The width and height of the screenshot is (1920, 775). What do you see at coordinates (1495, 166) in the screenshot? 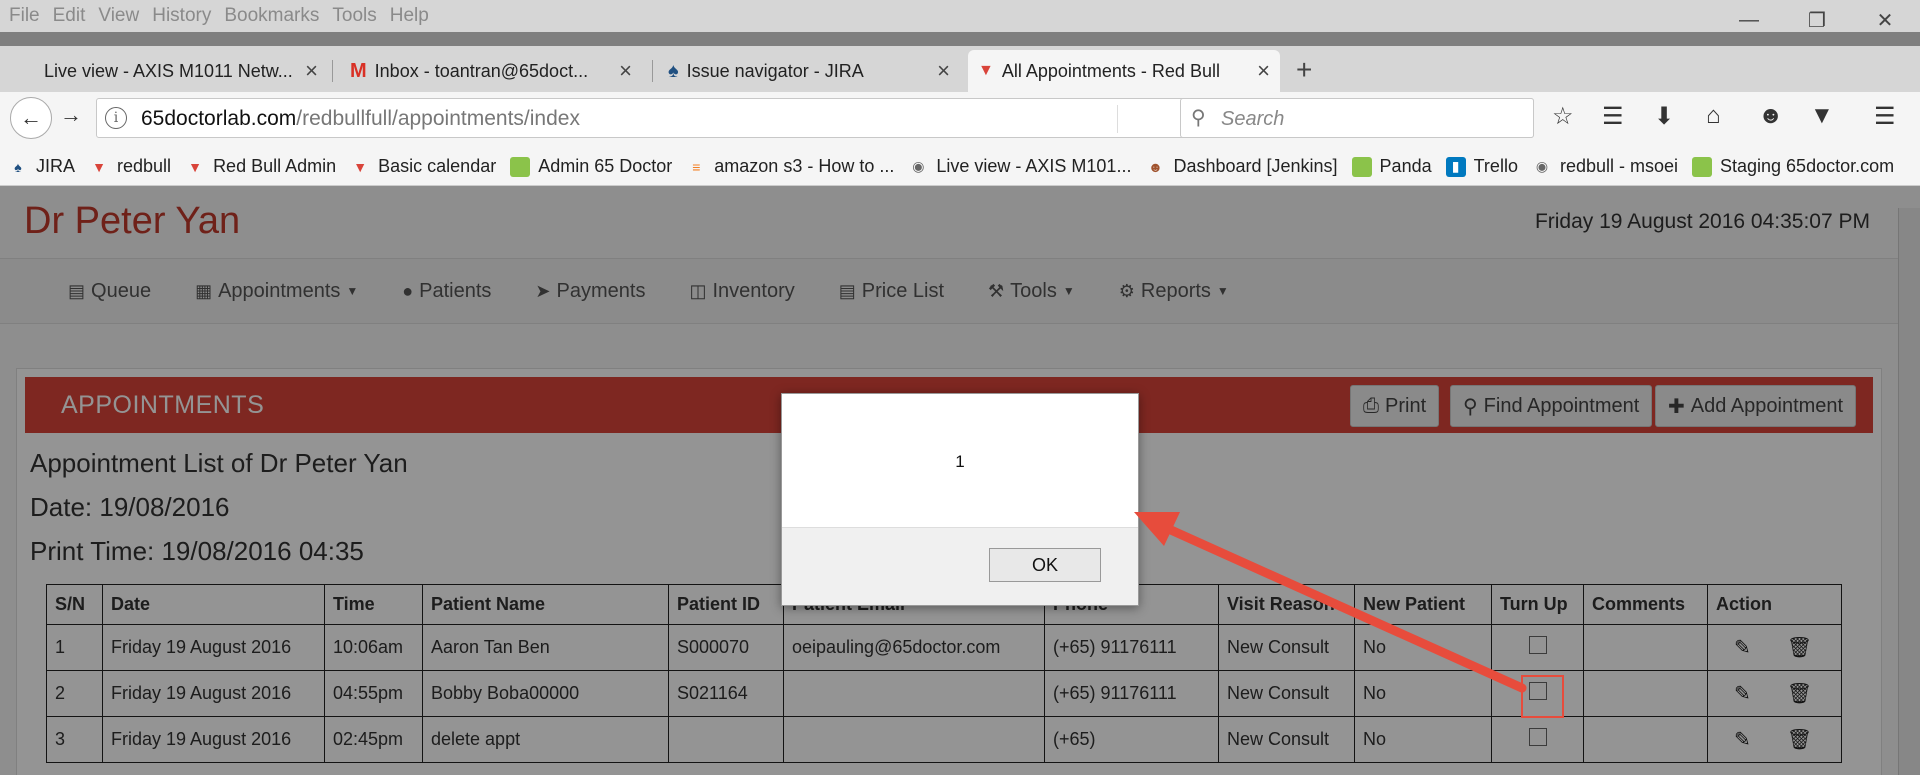
I see `bookmark-label: Trello` at bounding box center [1495, 166].